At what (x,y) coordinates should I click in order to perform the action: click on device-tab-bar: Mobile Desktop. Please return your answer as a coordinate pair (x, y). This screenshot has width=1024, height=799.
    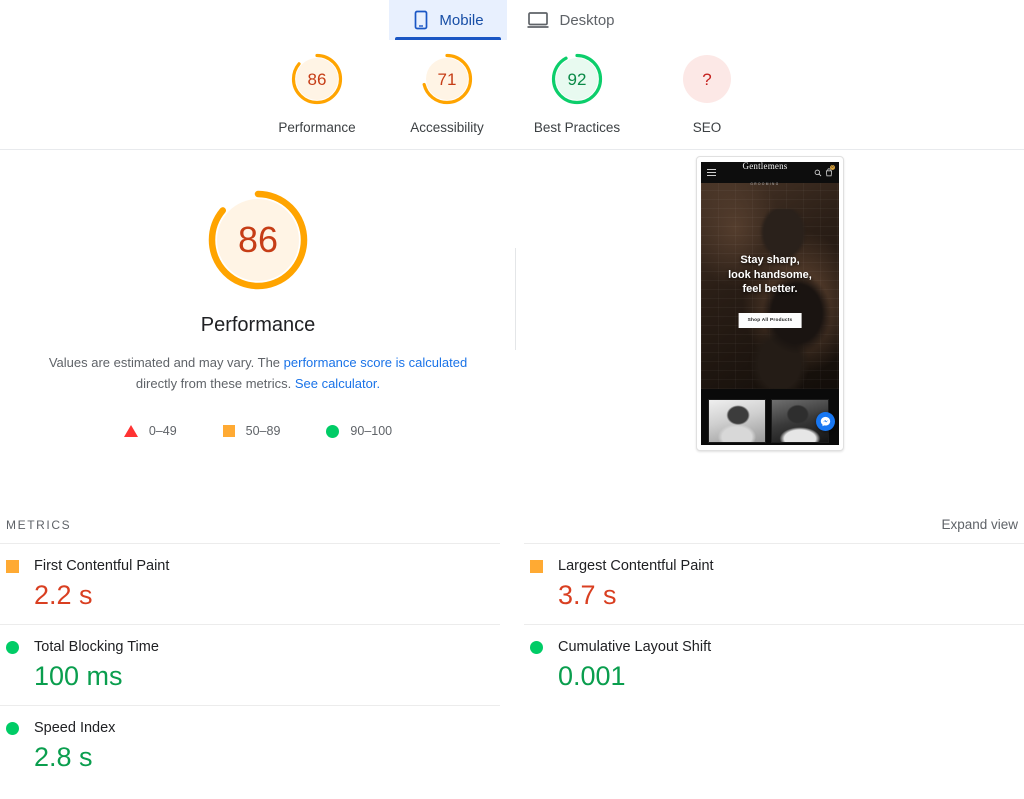
    Looking at the image, I should click on (512, 22).